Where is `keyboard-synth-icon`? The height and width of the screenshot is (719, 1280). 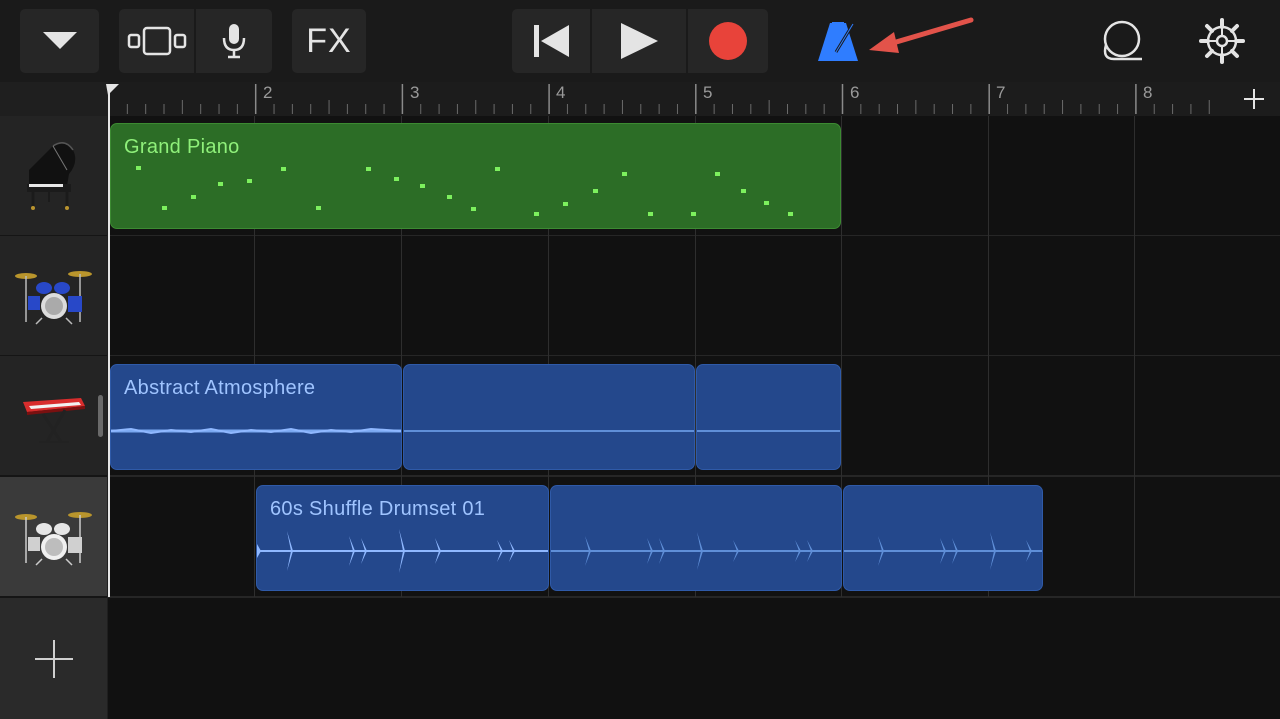
keyboard-synth-icon is located at coordinates (53, 420).